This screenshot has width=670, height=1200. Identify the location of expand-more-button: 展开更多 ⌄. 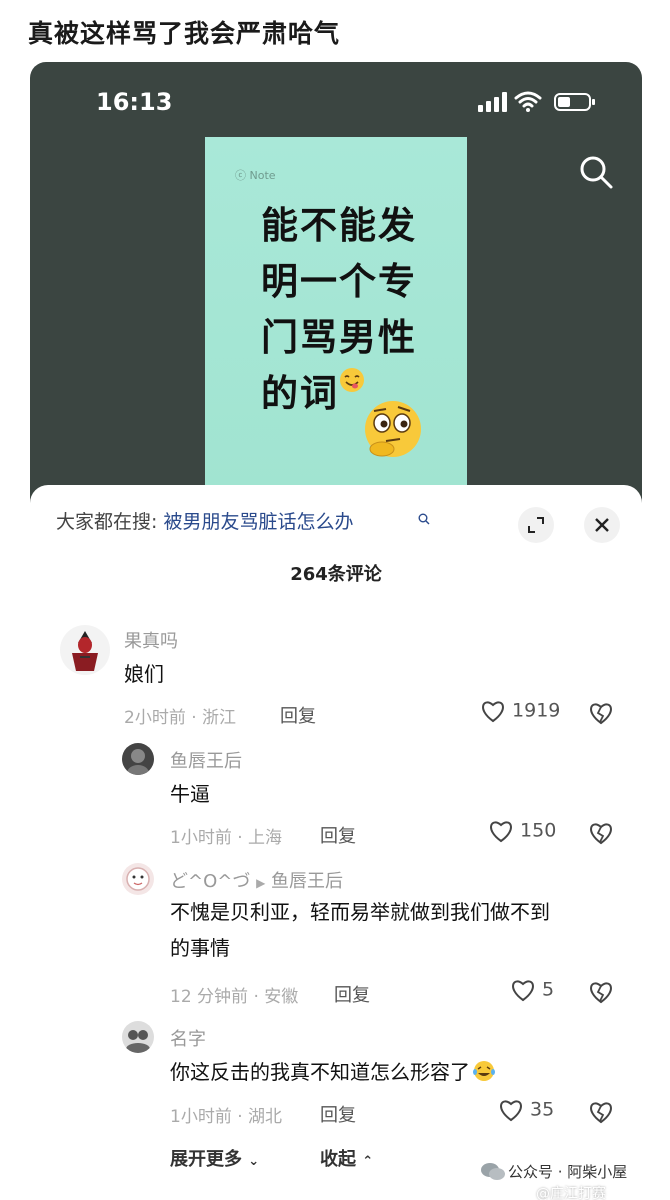
(214, 1158).